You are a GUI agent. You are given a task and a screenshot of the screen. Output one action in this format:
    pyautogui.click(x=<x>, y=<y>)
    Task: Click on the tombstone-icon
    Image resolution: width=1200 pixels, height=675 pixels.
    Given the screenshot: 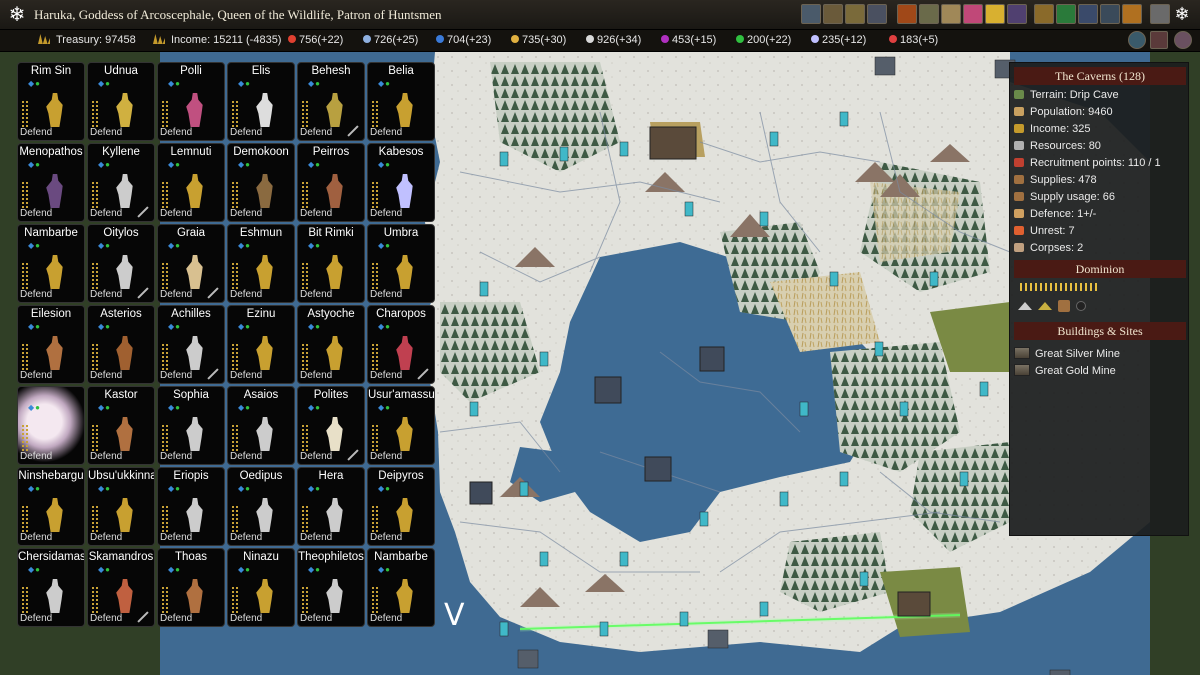 What is the action you would take?
    pyautogui.click(x=877, y=14)
    